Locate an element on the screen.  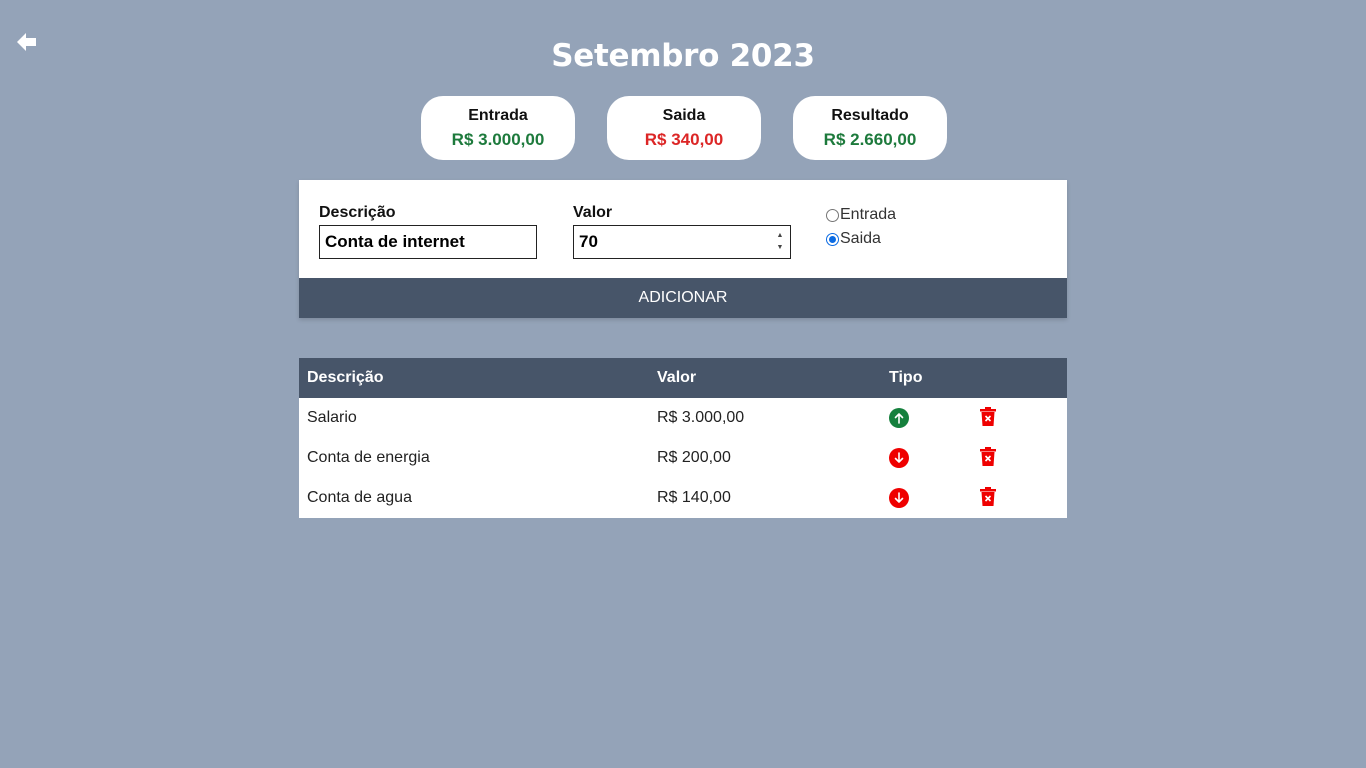
table-row: Conta de energia R$ 200,00 is located at coordinates (683, 458).